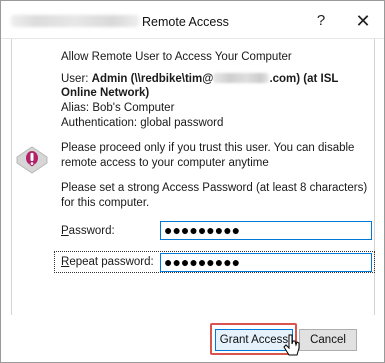 The image size is (385, 363). I want to click on alias-text: Alias: Bob's Computer, so click(118, 108).